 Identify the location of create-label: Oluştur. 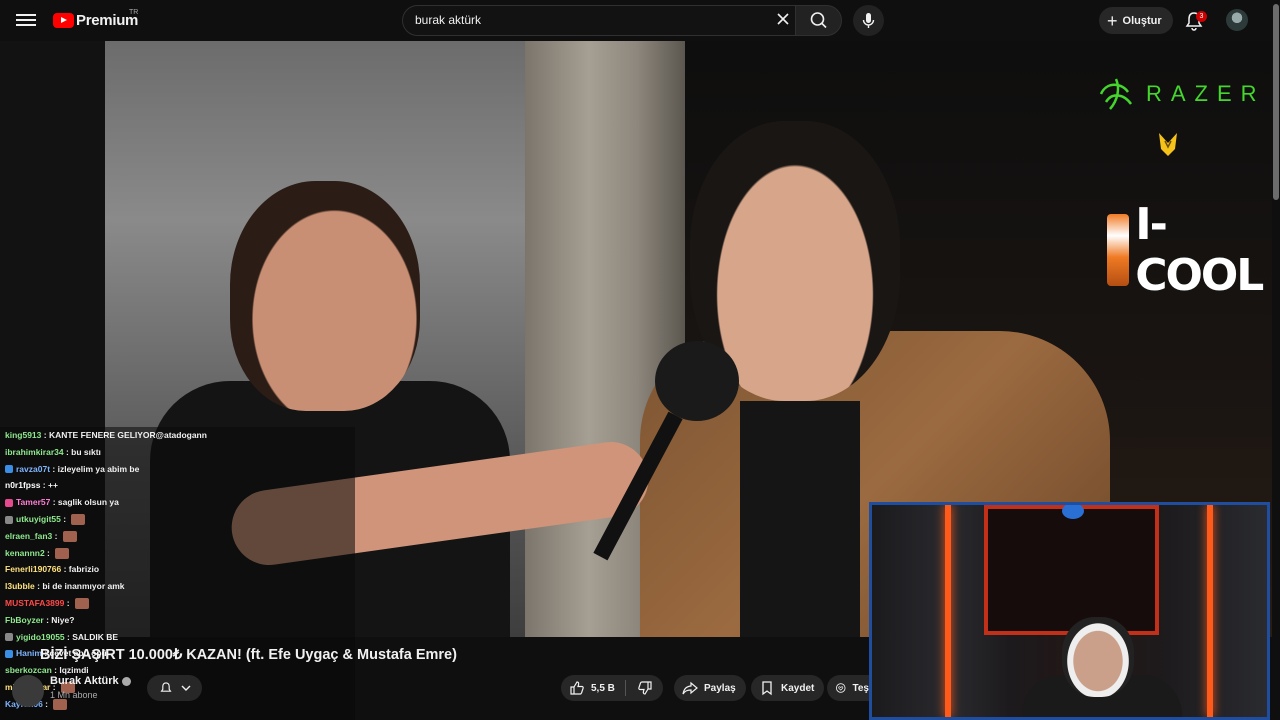
(1142, 20).